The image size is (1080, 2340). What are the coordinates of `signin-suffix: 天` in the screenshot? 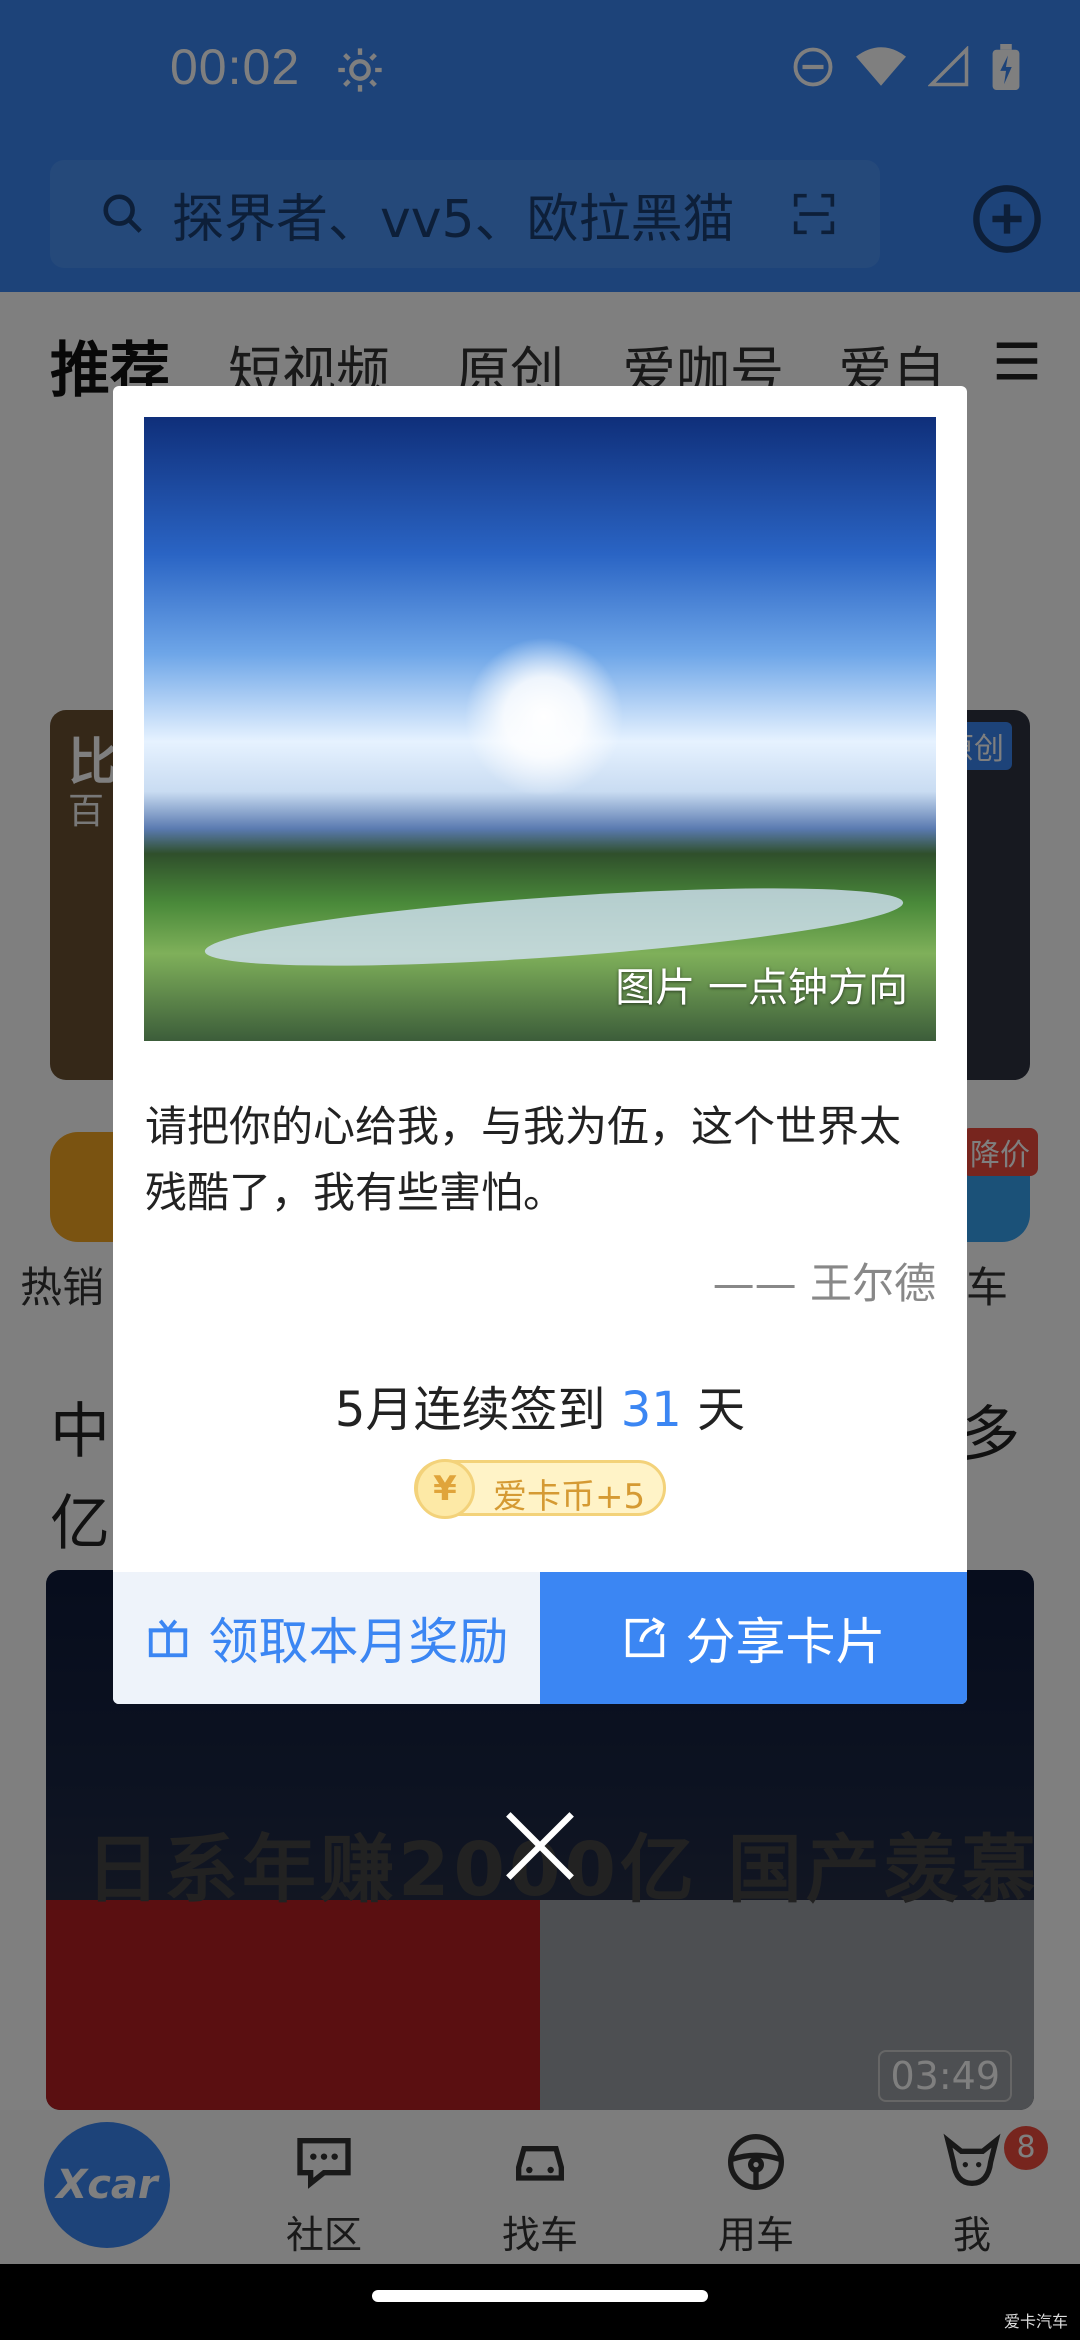 It's located at (721, 1410).